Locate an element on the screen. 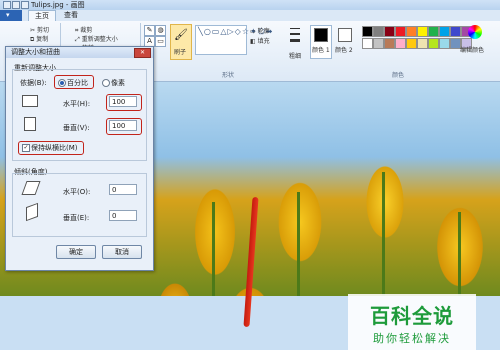 This screenshot has height=350, width=500. maintain-ratio-label: 保持纵横比(M) is located at coordinates (54, 148).